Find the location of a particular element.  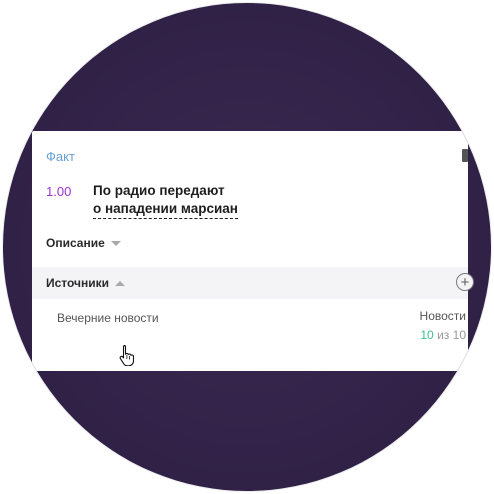

triangle-up-icon is located at coordinates (120, 283).